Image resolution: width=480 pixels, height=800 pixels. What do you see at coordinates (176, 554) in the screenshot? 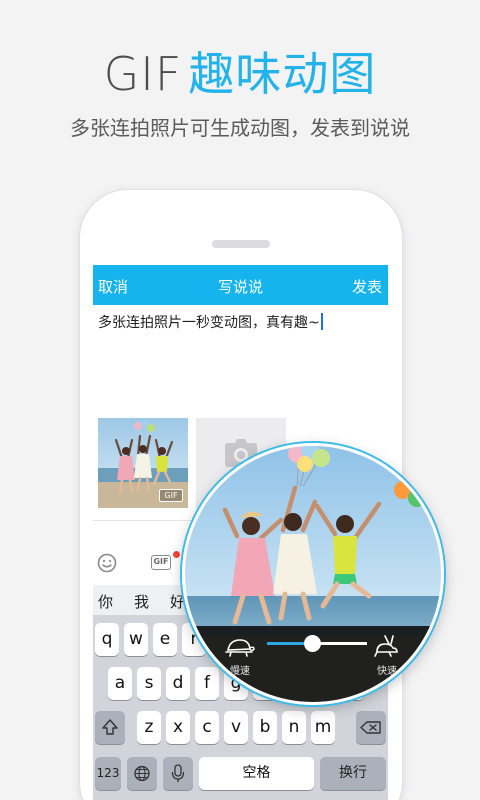
I see `new-feature-dot` at bounding box center [176, 554].